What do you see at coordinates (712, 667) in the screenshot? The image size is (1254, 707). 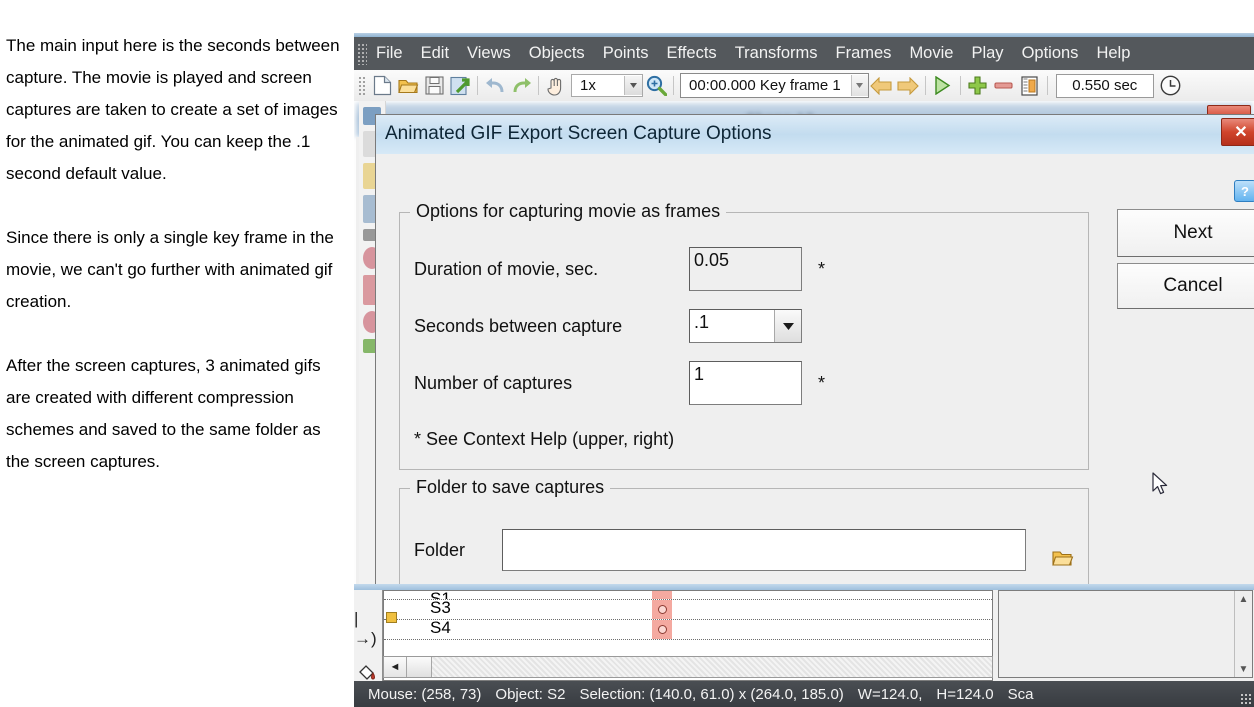 I see `horizontal-scroll-track` at bounding box center [712, 667].